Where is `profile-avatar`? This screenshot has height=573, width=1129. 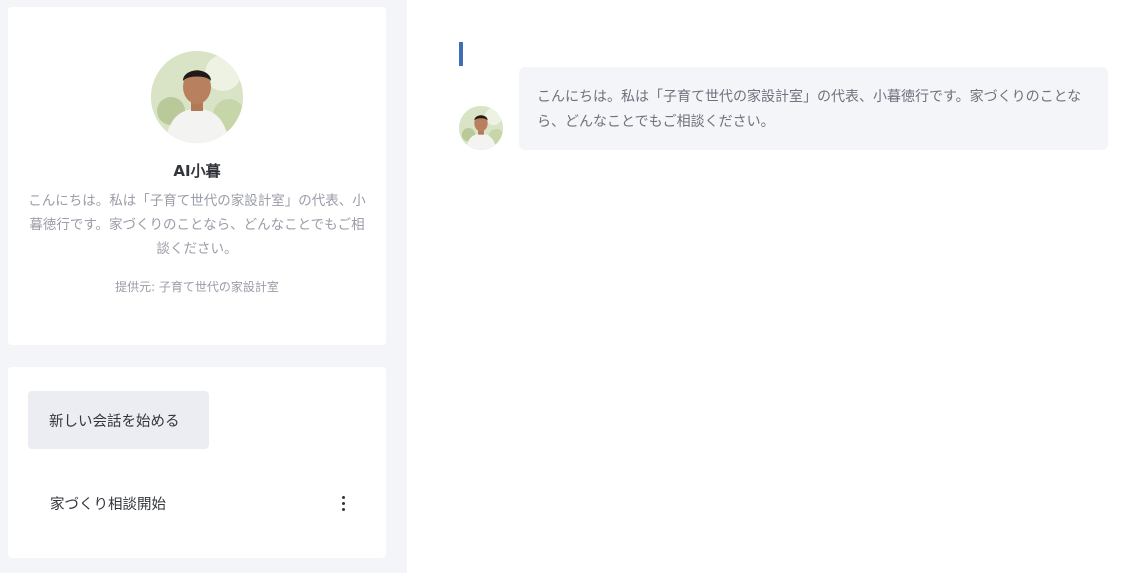 profile-avatar is located at coordinates (197, 97).